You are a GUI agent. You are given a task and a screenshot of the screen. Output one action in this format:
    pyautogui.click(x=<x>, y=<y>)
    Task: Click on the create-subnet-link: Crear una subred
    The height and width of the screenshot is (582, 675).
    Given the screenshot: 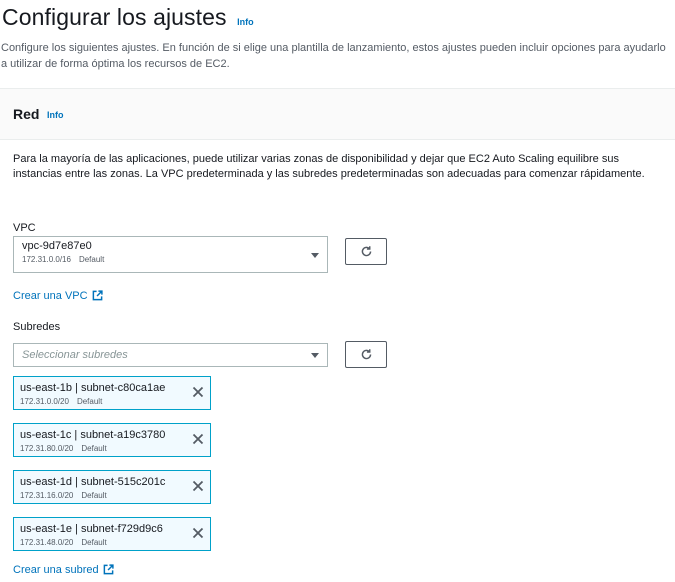 What is the action you would take?
    pyautogui.click(x=63, y=570)
    